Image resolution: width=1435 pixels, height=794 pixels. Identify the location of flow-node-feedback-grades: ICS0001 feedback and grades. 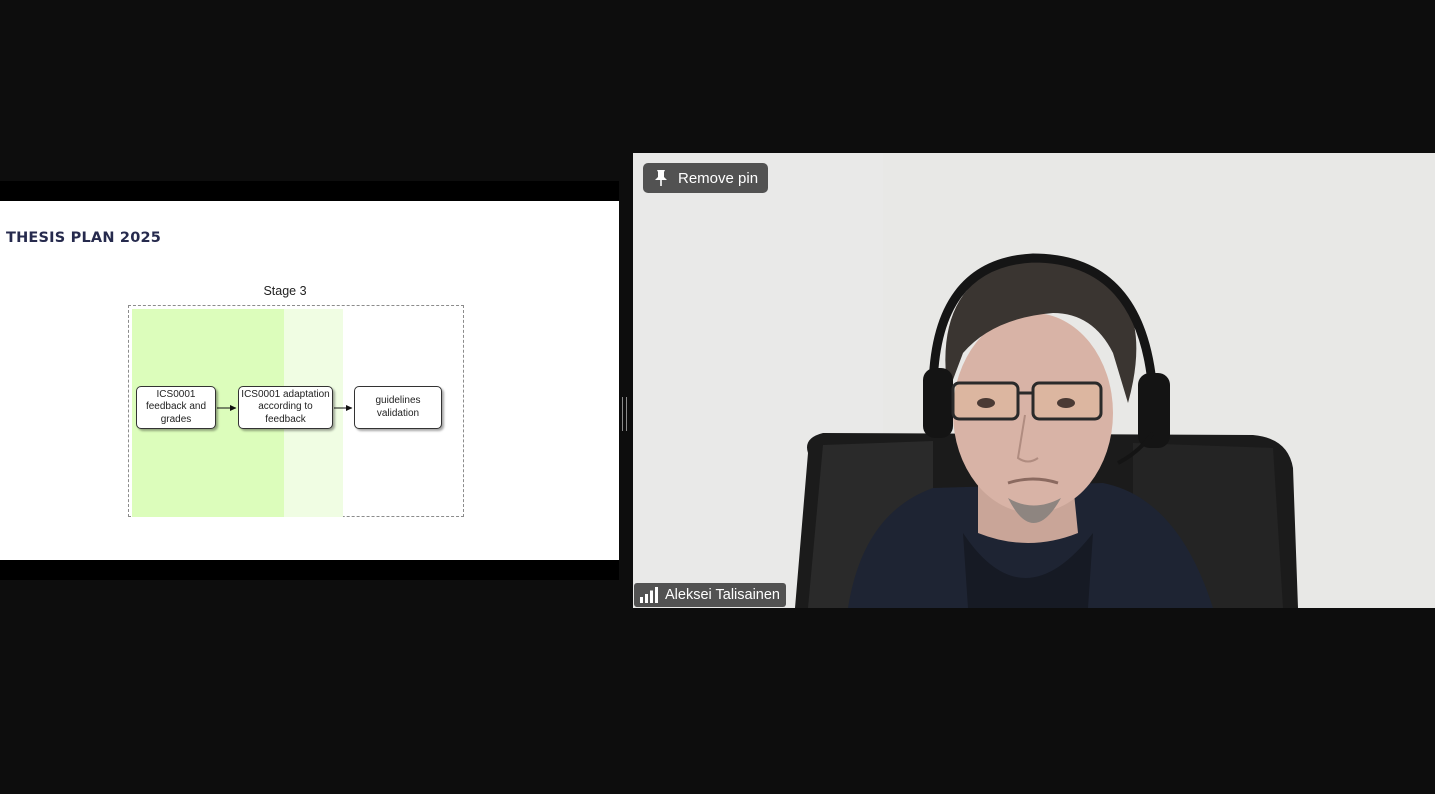
(176, 407).